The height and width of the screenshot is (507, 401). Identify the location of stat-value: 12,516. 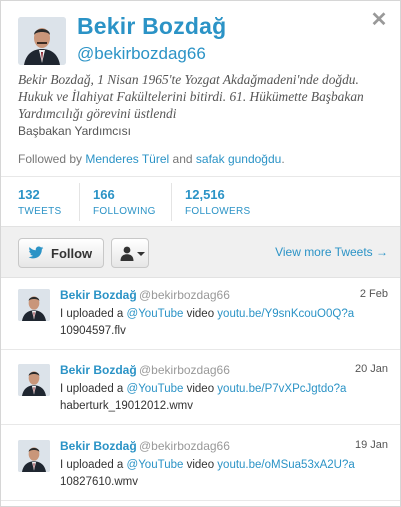
(205, 194).